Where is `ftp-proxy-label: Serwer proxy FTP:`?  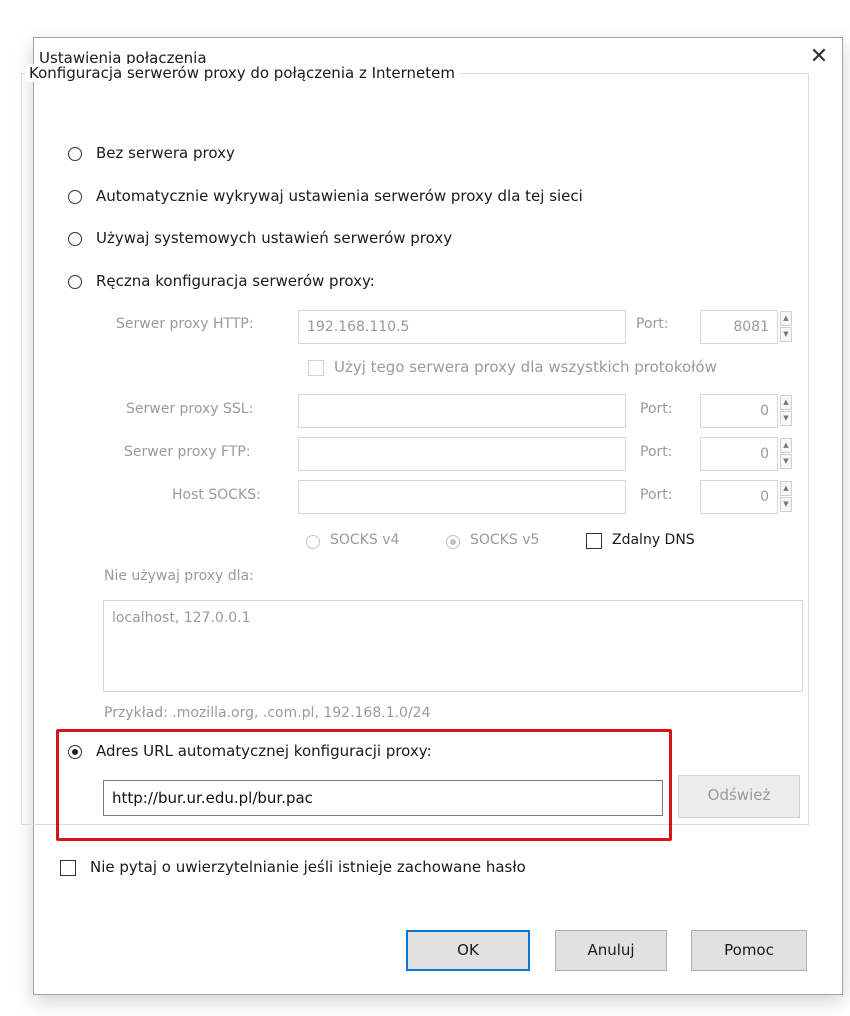
ftp-proxy-label: Serwer proxy FTP: is located at coordinates (187, 452).